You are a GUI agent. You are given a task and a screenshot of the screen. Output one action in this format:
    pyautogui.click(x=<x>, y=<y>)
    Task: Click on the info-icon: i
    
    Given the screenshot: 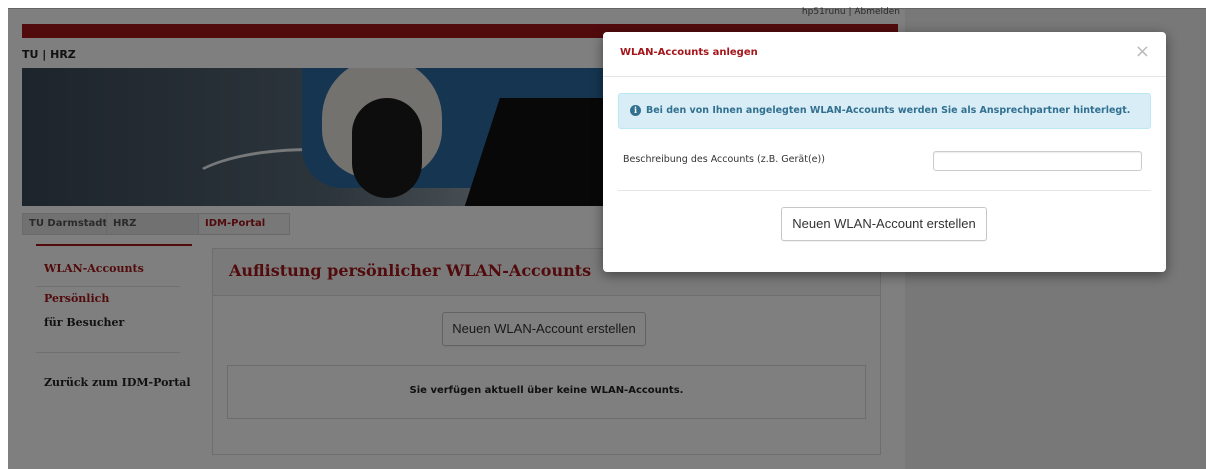 What is the action you would take?
    pyautogui.click(x=635, y=110)
    